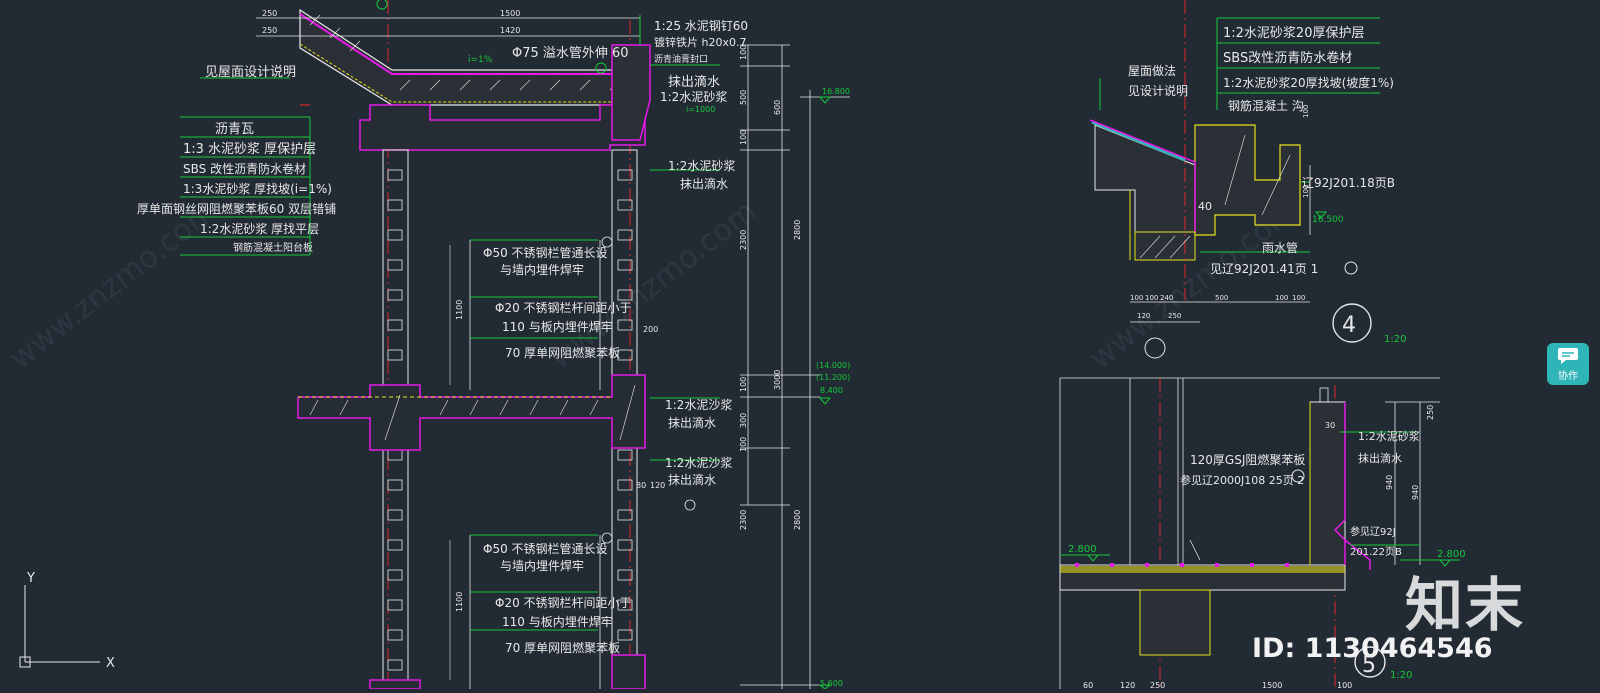 Image resolution: width=1600 pixels, height=693 pixels. I want to click on d4-dim-0: 100, so click(1306, 111).